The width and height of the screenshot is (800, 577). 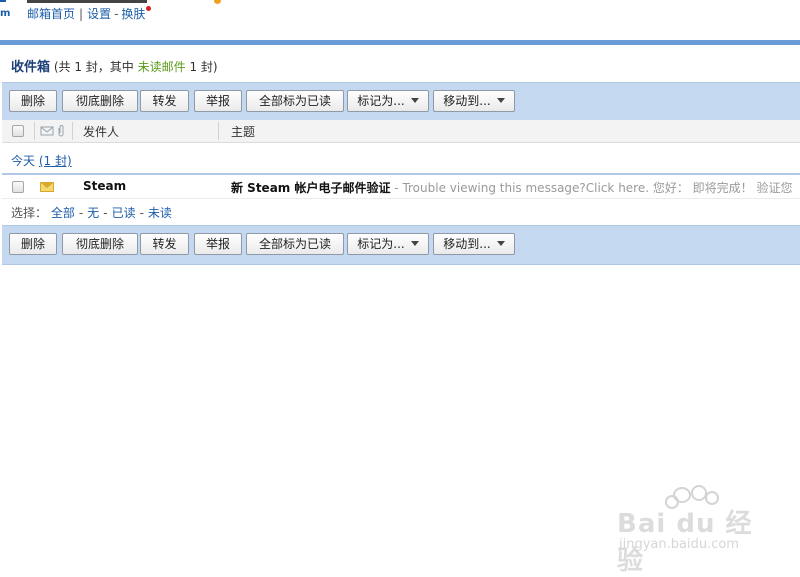 I want to click on sender-column-header: 发件人, so click(x=101, y=131).